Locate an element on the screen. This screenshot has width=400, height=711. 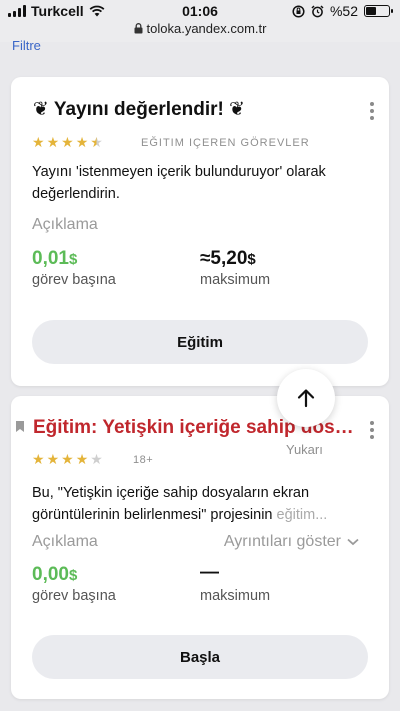
alarm-icon is located at coordinates (317, 10).